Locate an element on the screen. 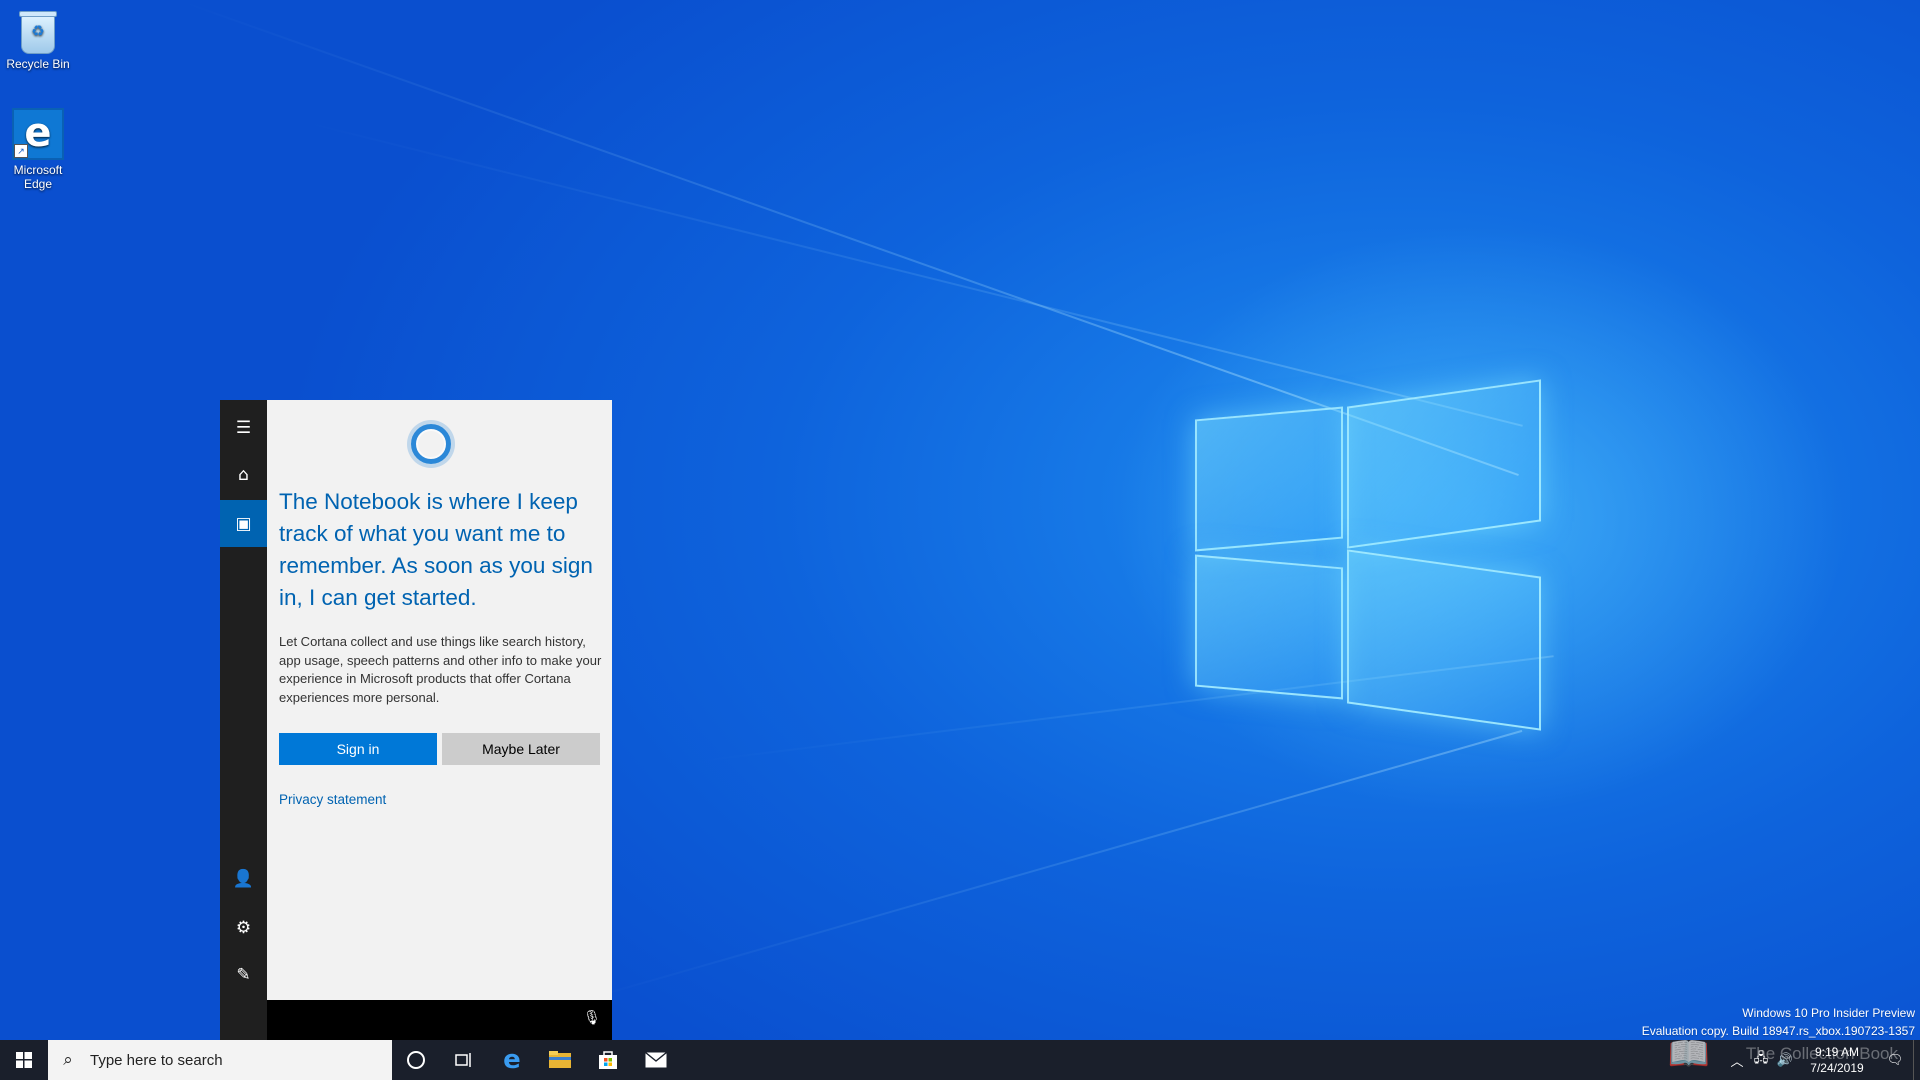 The height and width of the screenshot is (1080, 1920). task-view-button is located at coordinates (464, 1060).